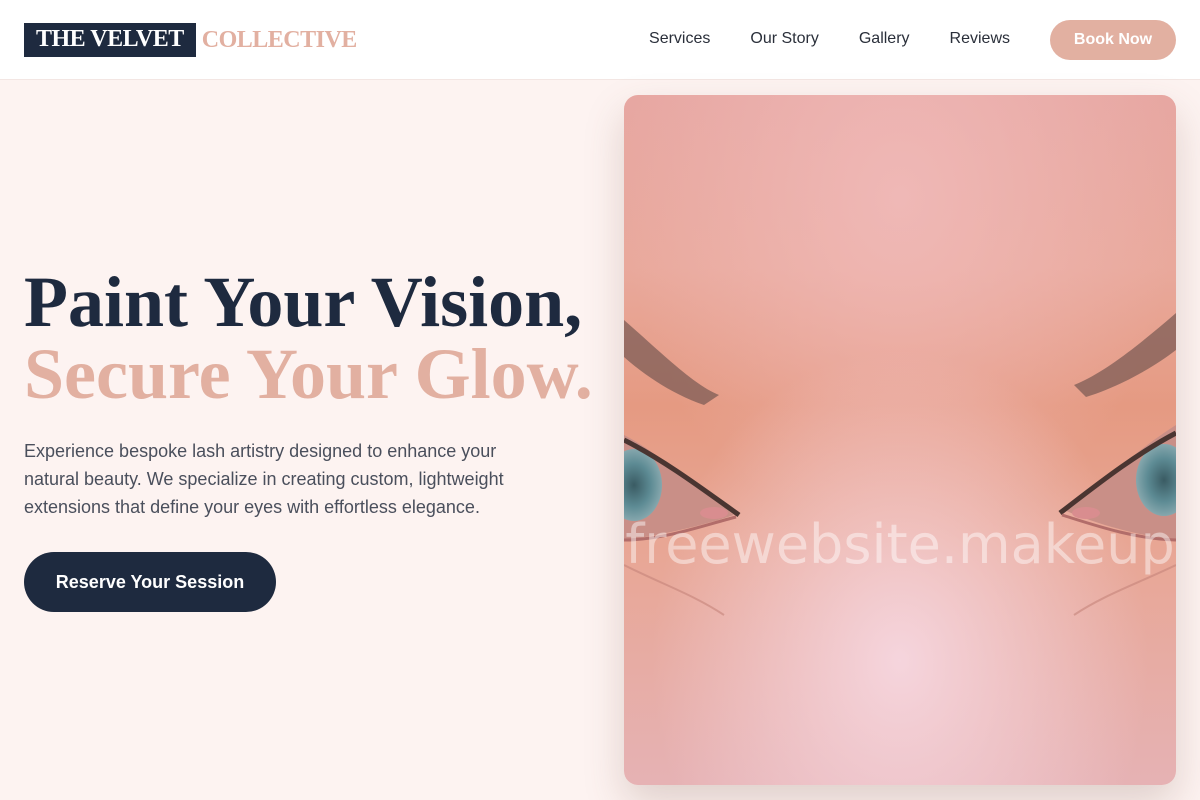 The image size is (1200, 800). What do you see at coordinates (279, 40) in the screenshot?
I see `brand-name-light: COLLECTIVE` at bounding box center [279, 40].